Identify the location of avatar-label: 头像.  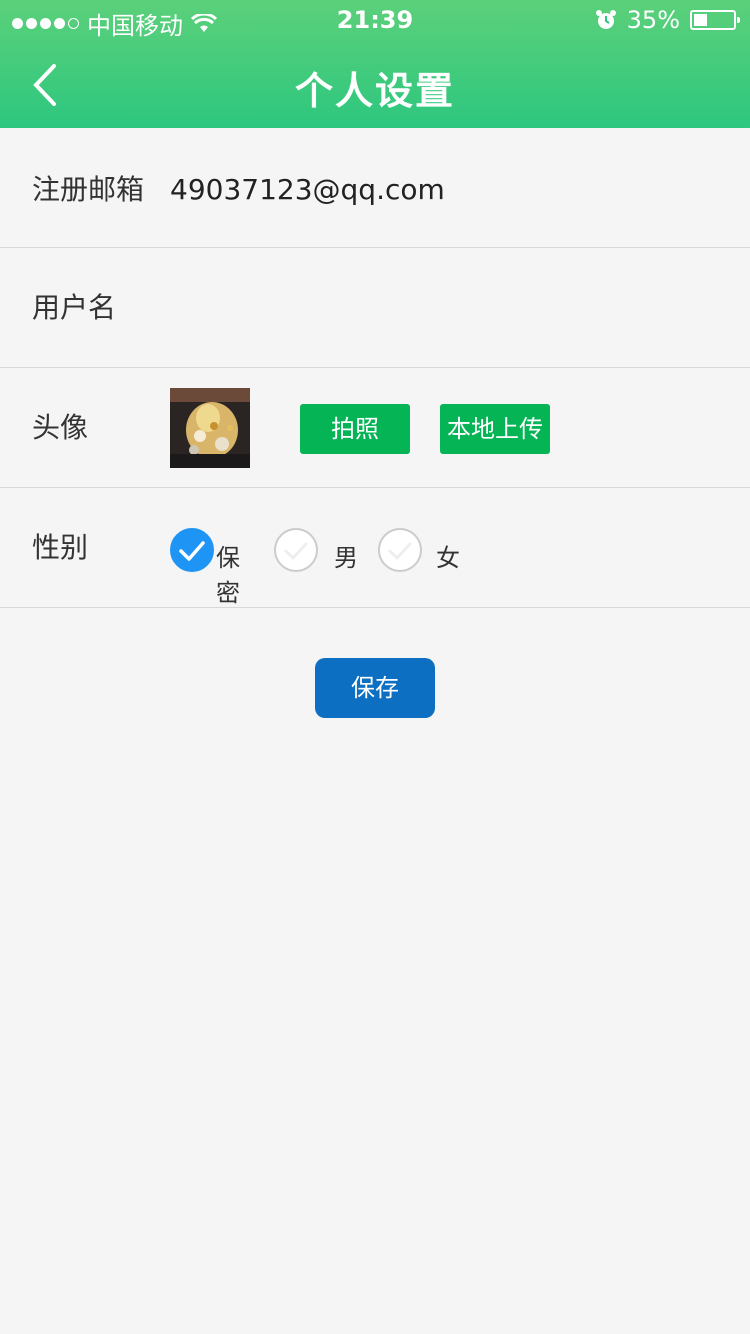
(60, 427).